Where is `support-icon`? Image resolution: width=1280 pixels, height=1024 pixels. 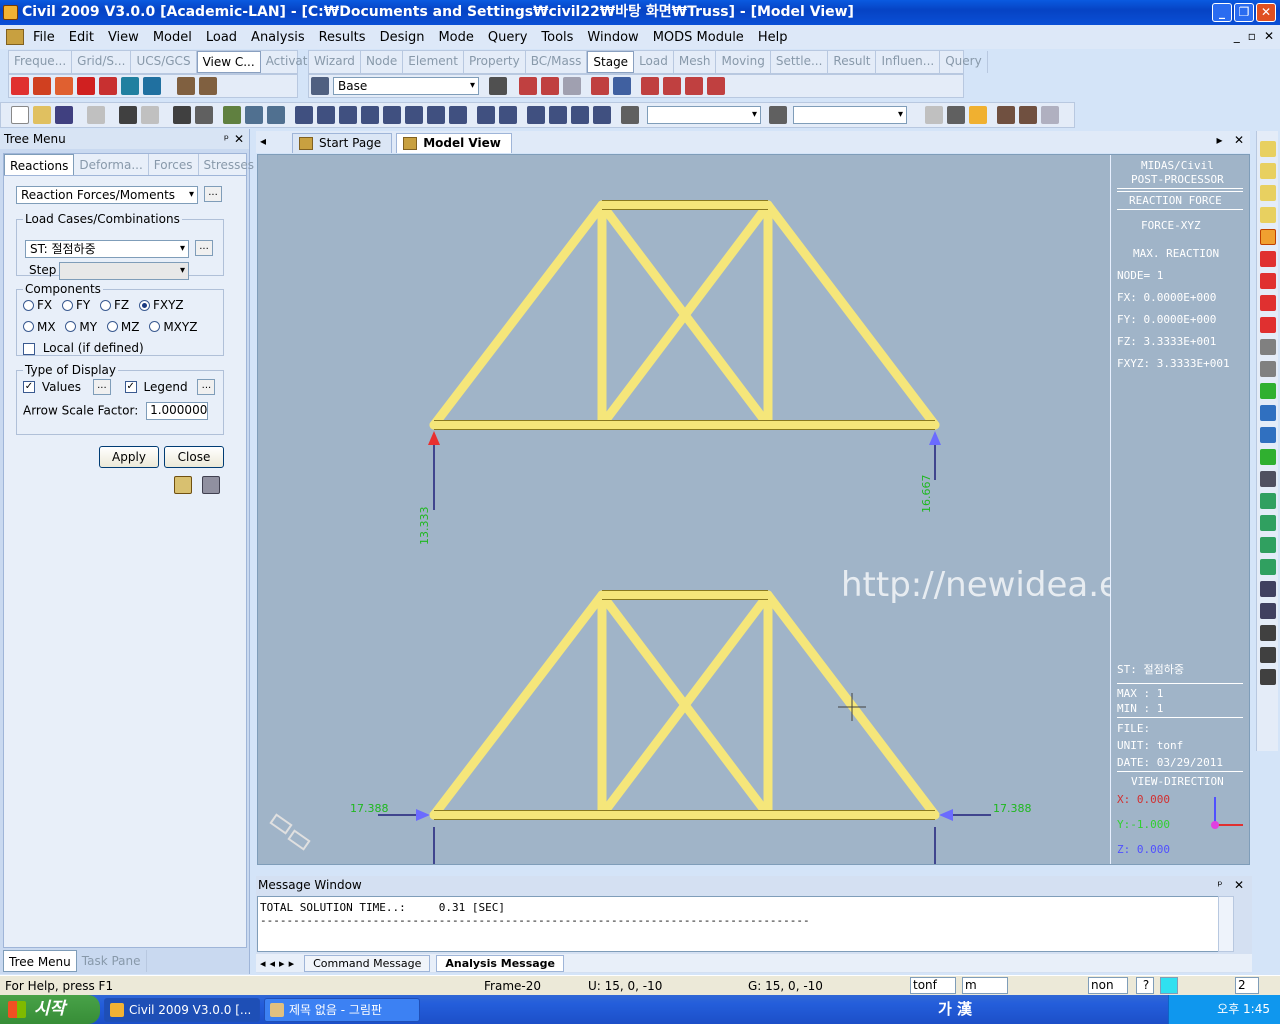
support-icon is located at coordinates (672, 86).